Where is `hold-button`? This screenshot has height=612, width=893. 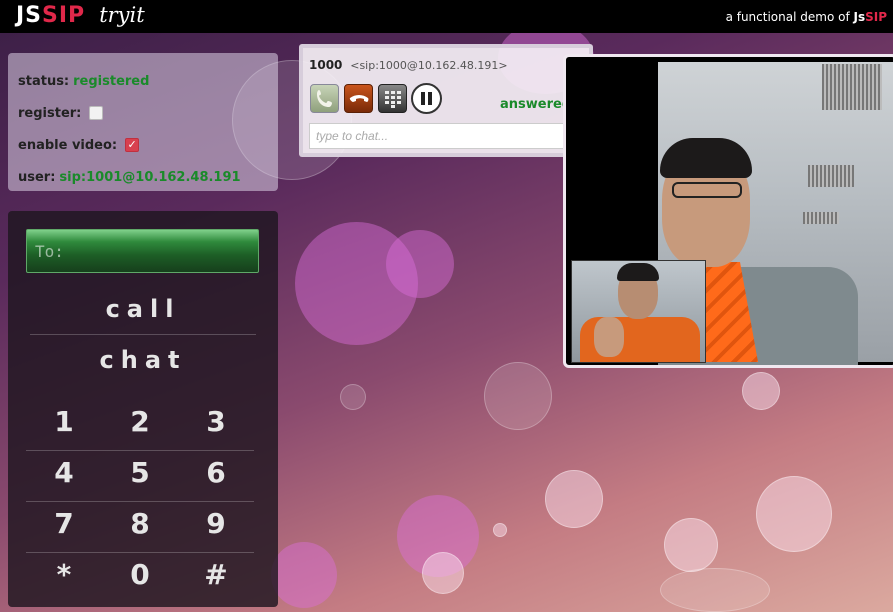
hold-button is located at coordinates (426, 98).